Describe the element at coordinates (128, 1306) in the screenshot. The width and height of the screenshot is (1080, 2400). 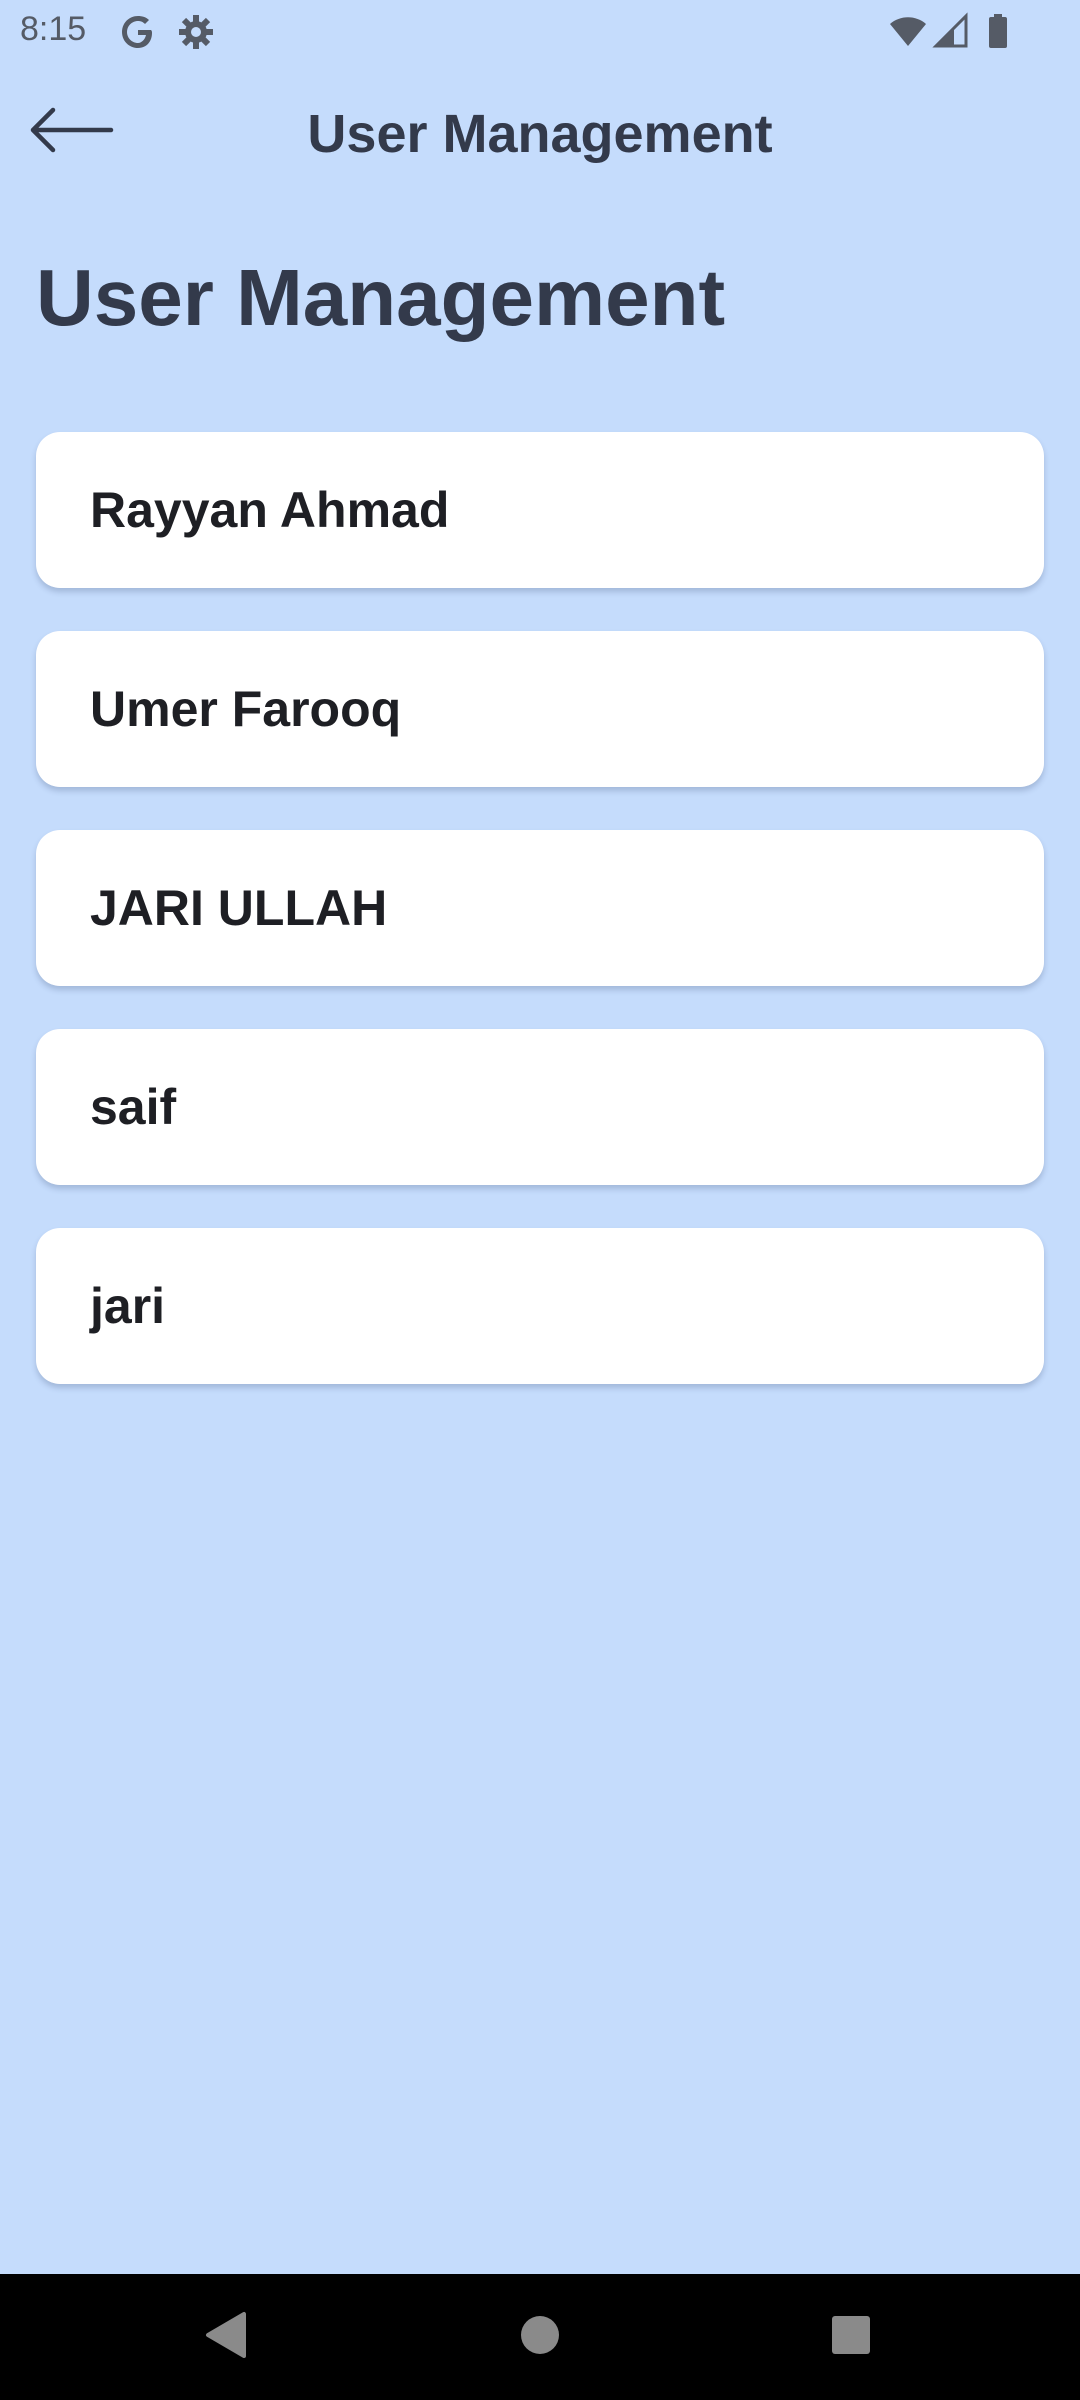
I see `user-name: jari` at that location.